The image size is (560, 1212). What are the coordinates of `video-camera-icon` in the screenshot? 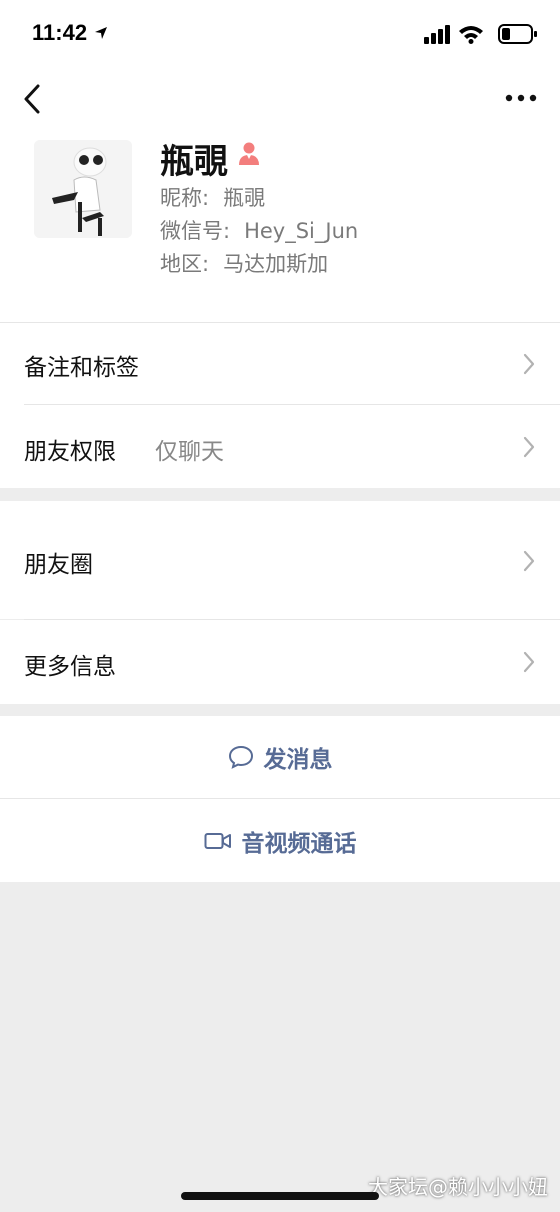 It's located at (217, 840).